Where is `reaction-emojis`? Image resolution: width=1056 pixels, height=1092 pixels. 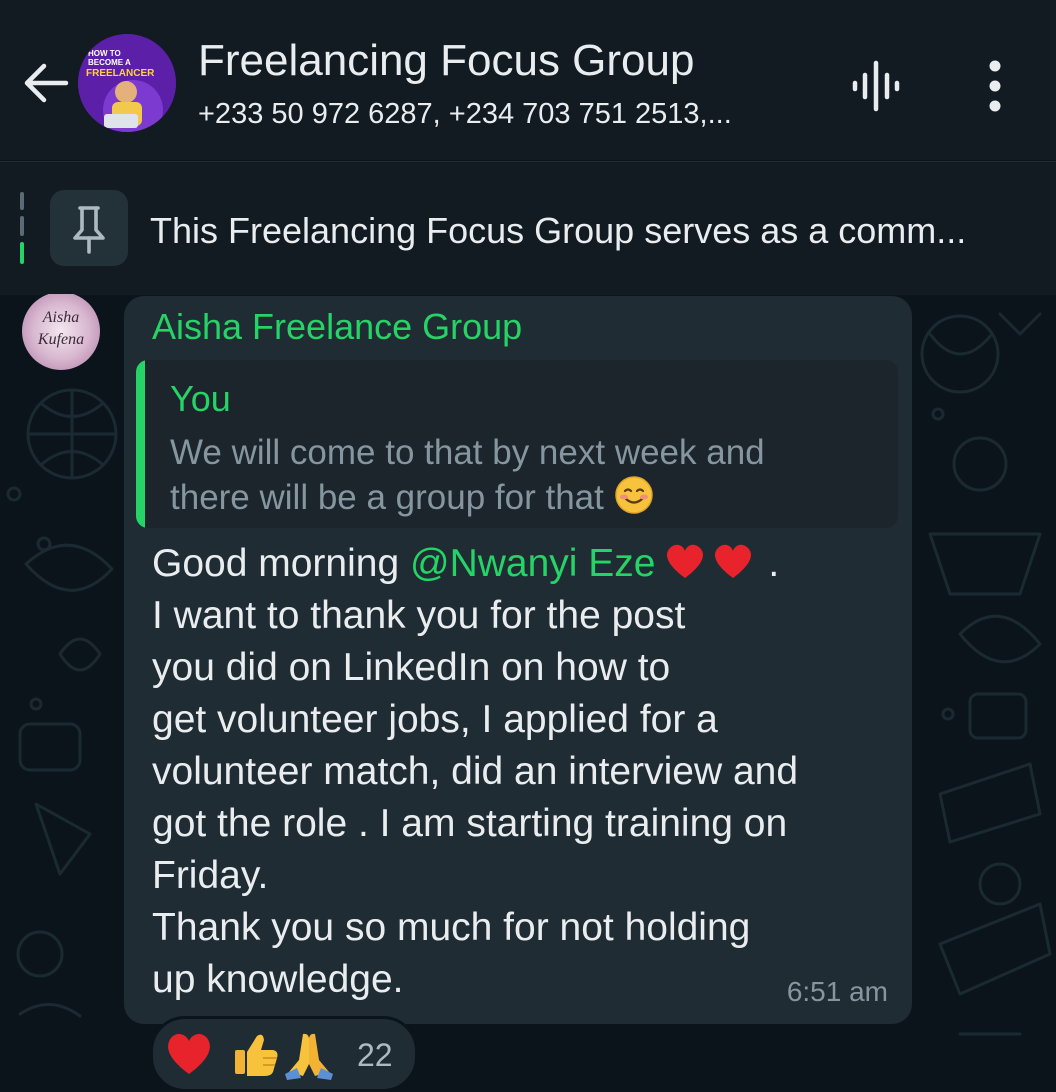 reaction-emojis is located at coordinates (250, 1056).